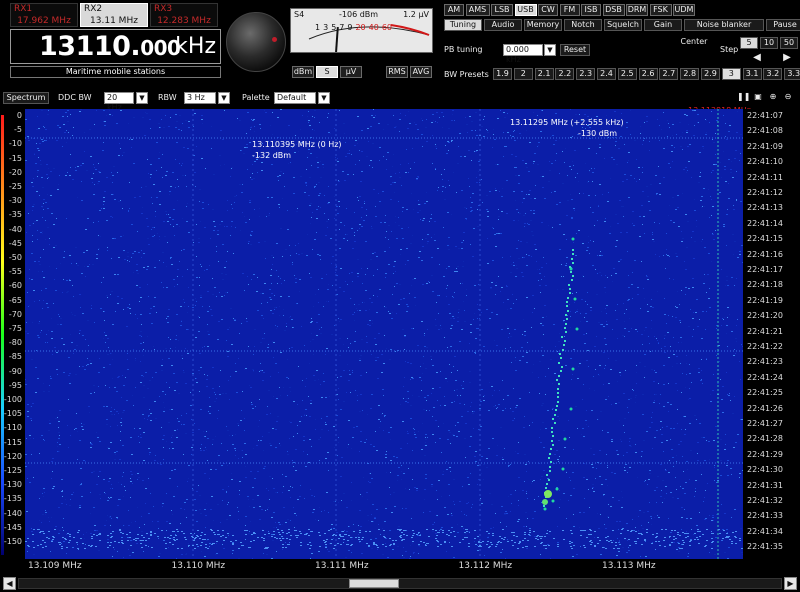  Describe the element at coordinates (757, 59) in the screenshot. I see `tune-left-icon: ◀` at that location.